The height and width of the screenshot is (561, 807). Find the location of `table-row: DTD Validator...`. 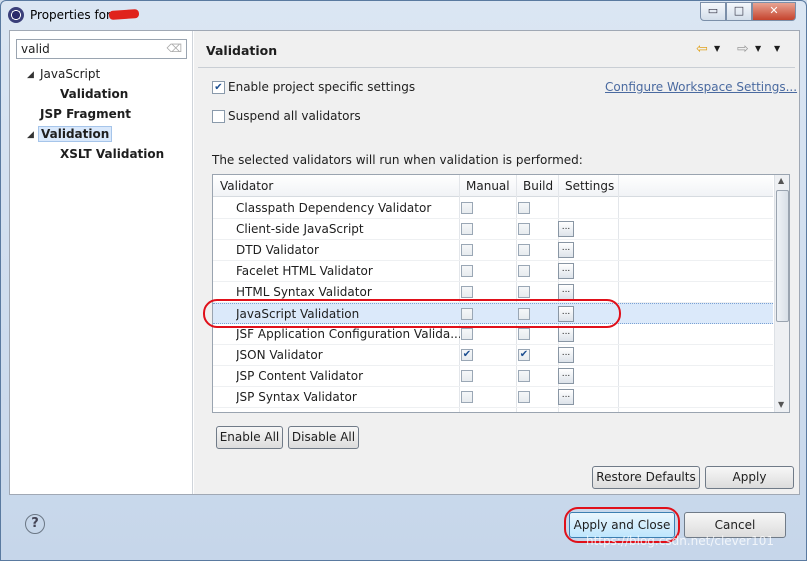

table-row: DTD Validator... is located at coordinates (493, 250).